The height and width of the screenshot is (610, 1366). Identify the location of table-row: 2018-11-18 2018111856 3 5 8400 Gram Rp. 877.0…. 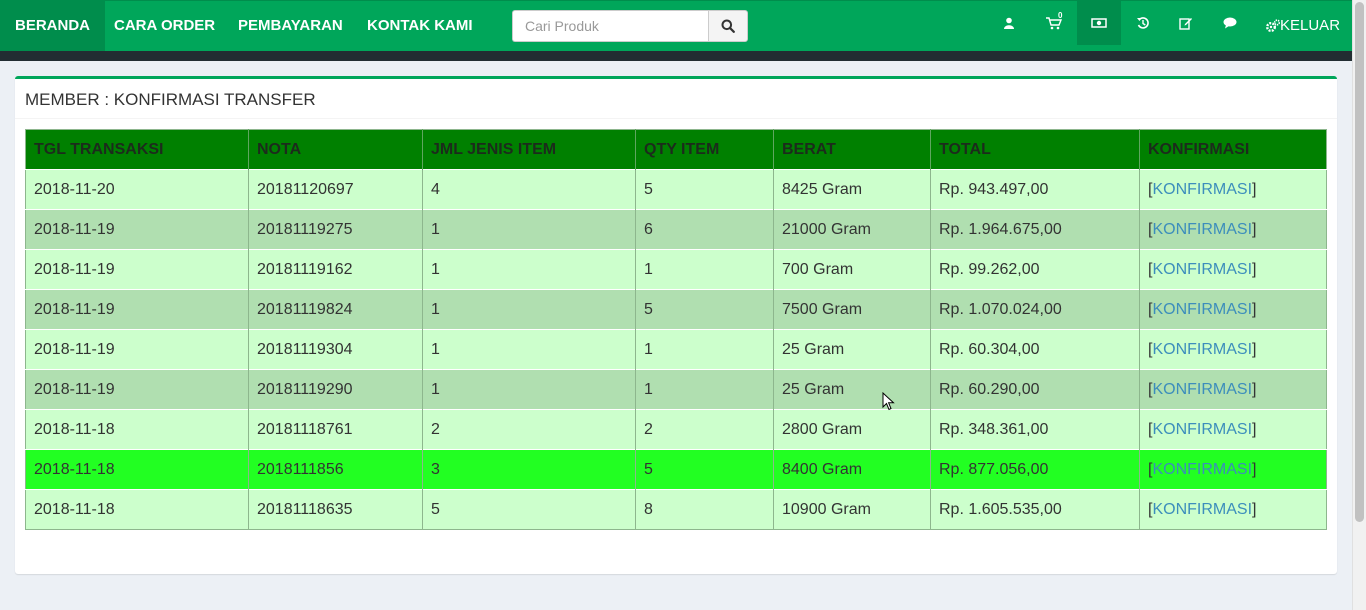
(676, 469).